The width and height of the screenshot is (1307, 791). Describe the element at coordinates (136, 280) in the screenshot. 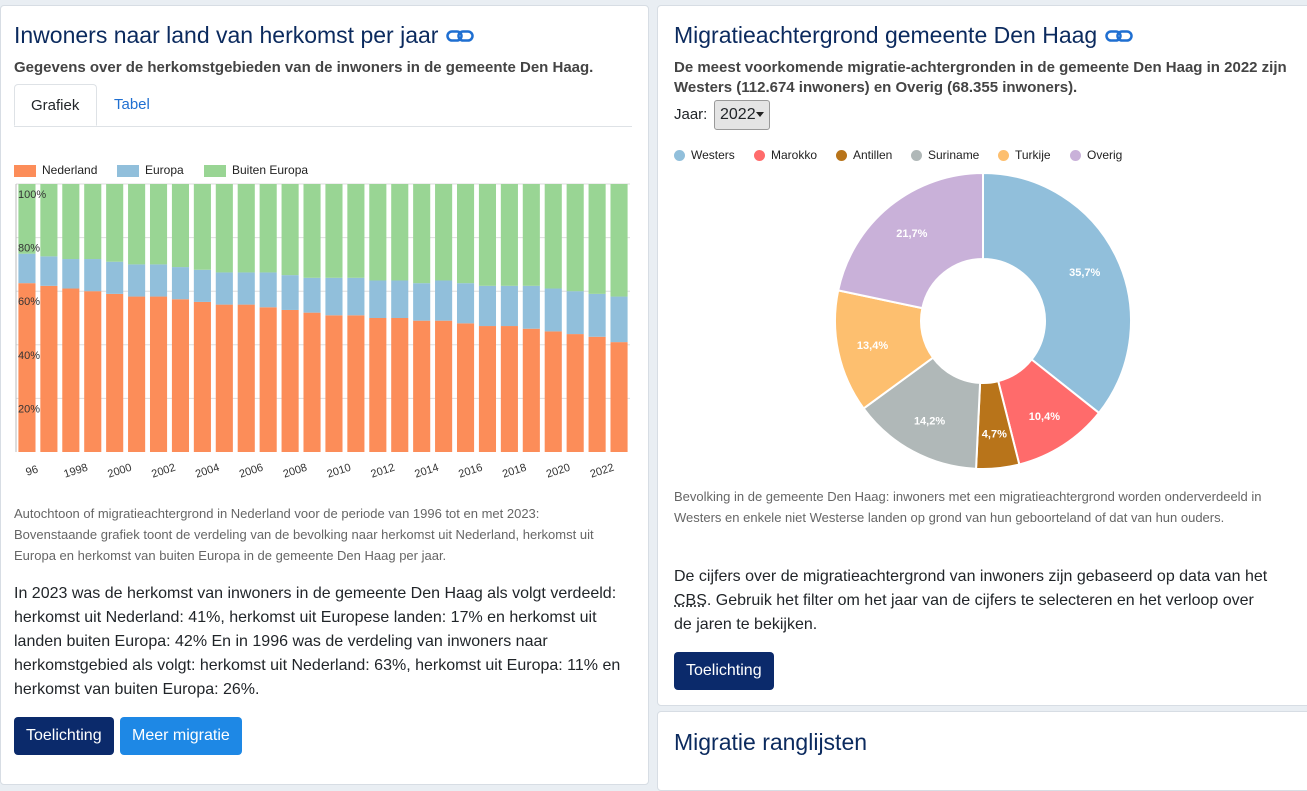

I see `bar-europa-2001` at that location.